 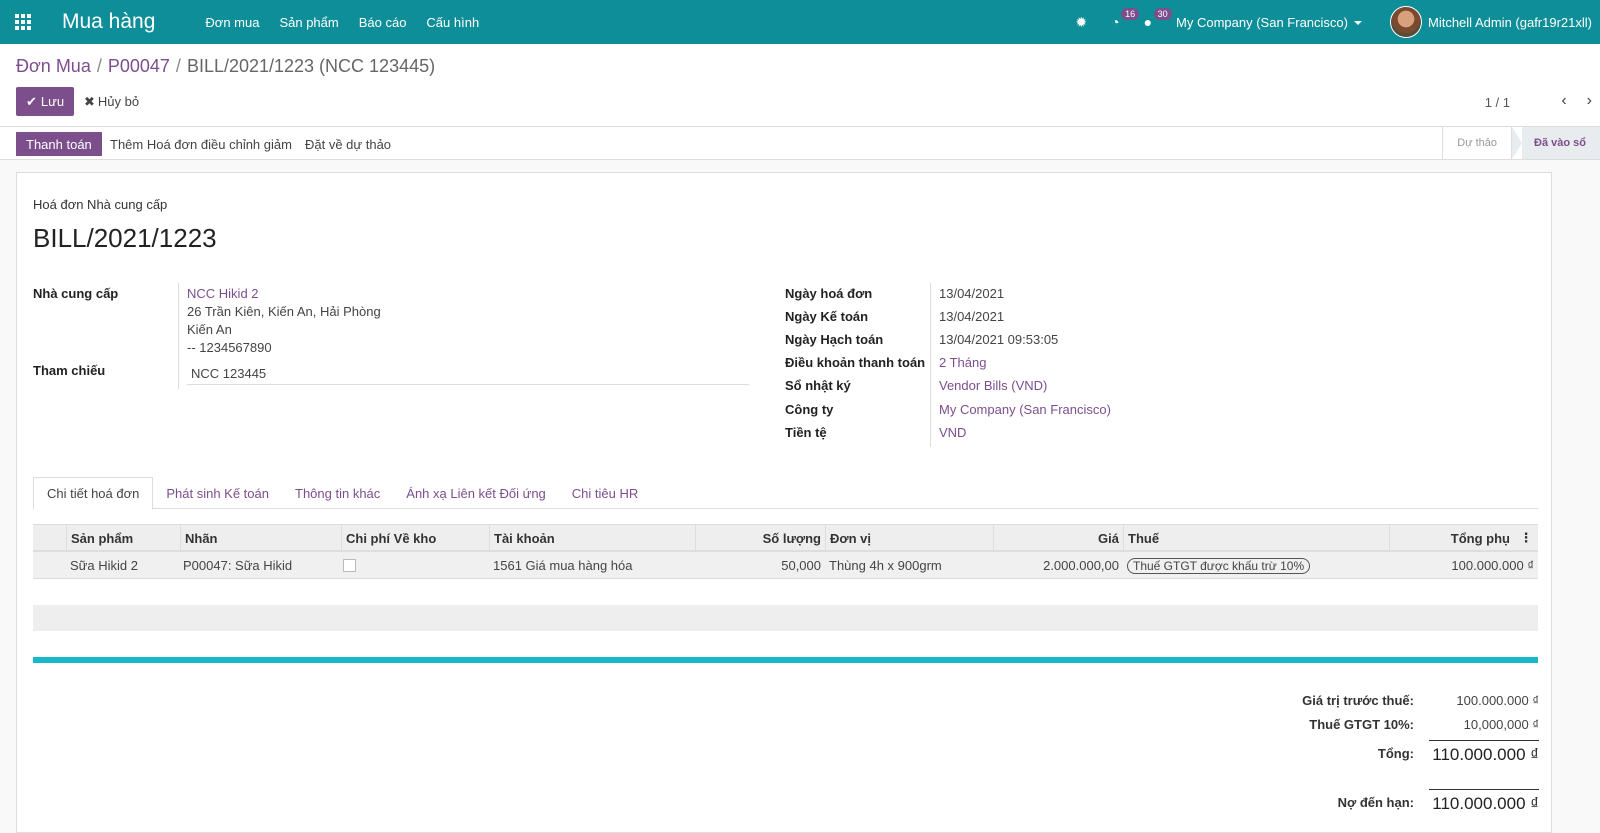 I want to click on currency-link: VND, so click(x=952, y=432).